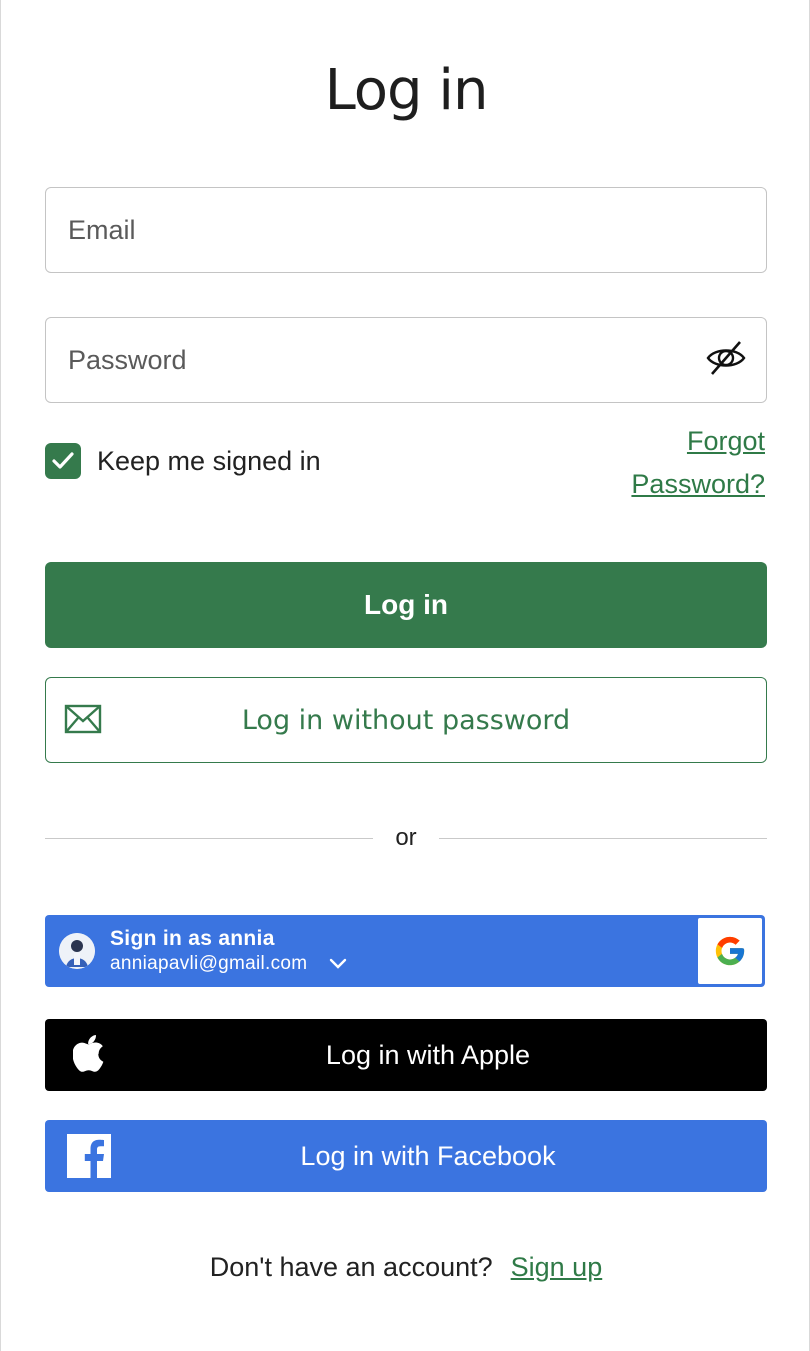 Image resolution: width=810 pixels, height=1351 pixels. Describe the element at coordinates (726, 358) in the screenshot. I see `eye-slash-icon` at that location.